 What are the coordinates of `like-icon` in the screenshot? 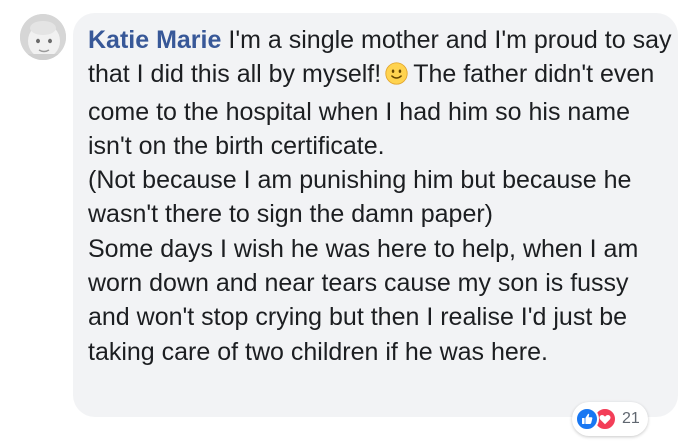 It's located at (587, 419).